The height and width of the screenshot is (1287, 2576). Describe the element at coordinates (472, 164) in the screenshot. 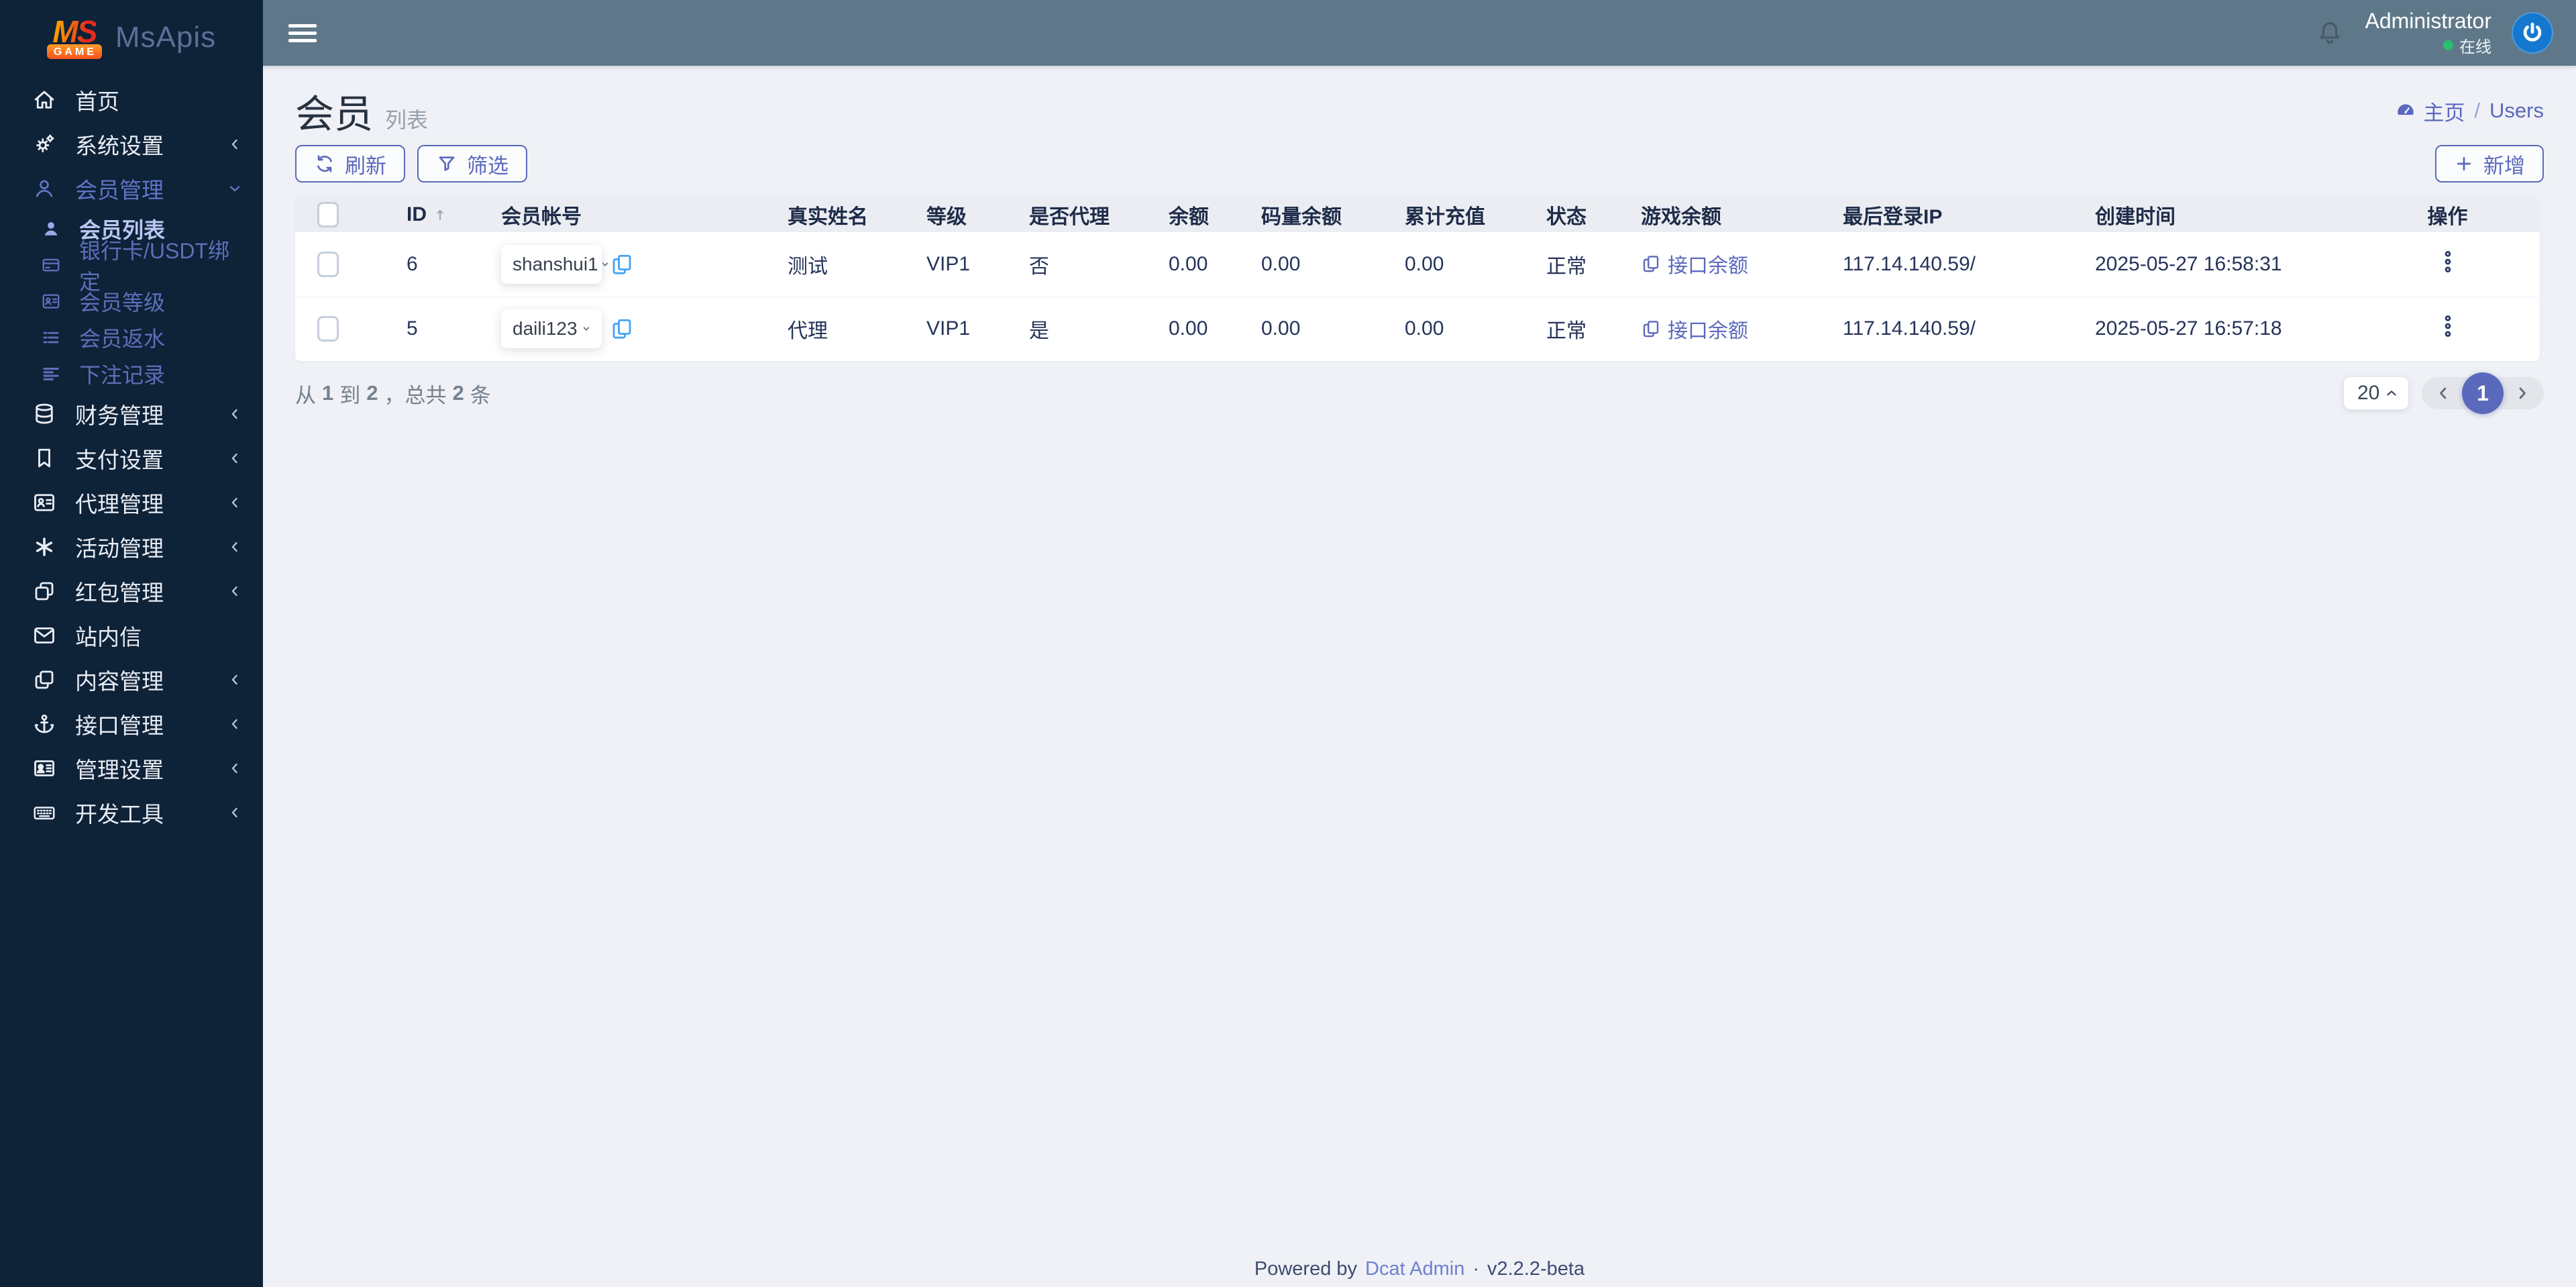

I see `filter-button: 筛选` at that location.